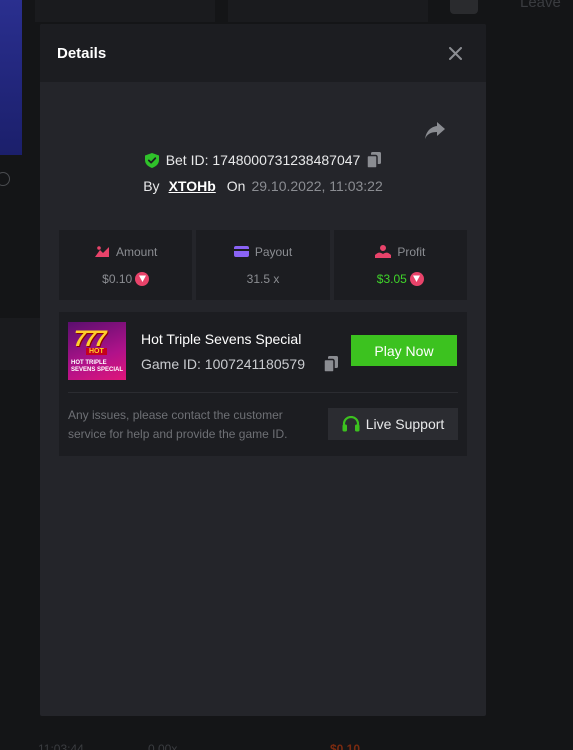 This screenshot has height=750, width=573. What do you see at coordinates (345, 746) in the screenshot?
I see `background-footer-amount: $0.10` at bounding box center [345, 746].